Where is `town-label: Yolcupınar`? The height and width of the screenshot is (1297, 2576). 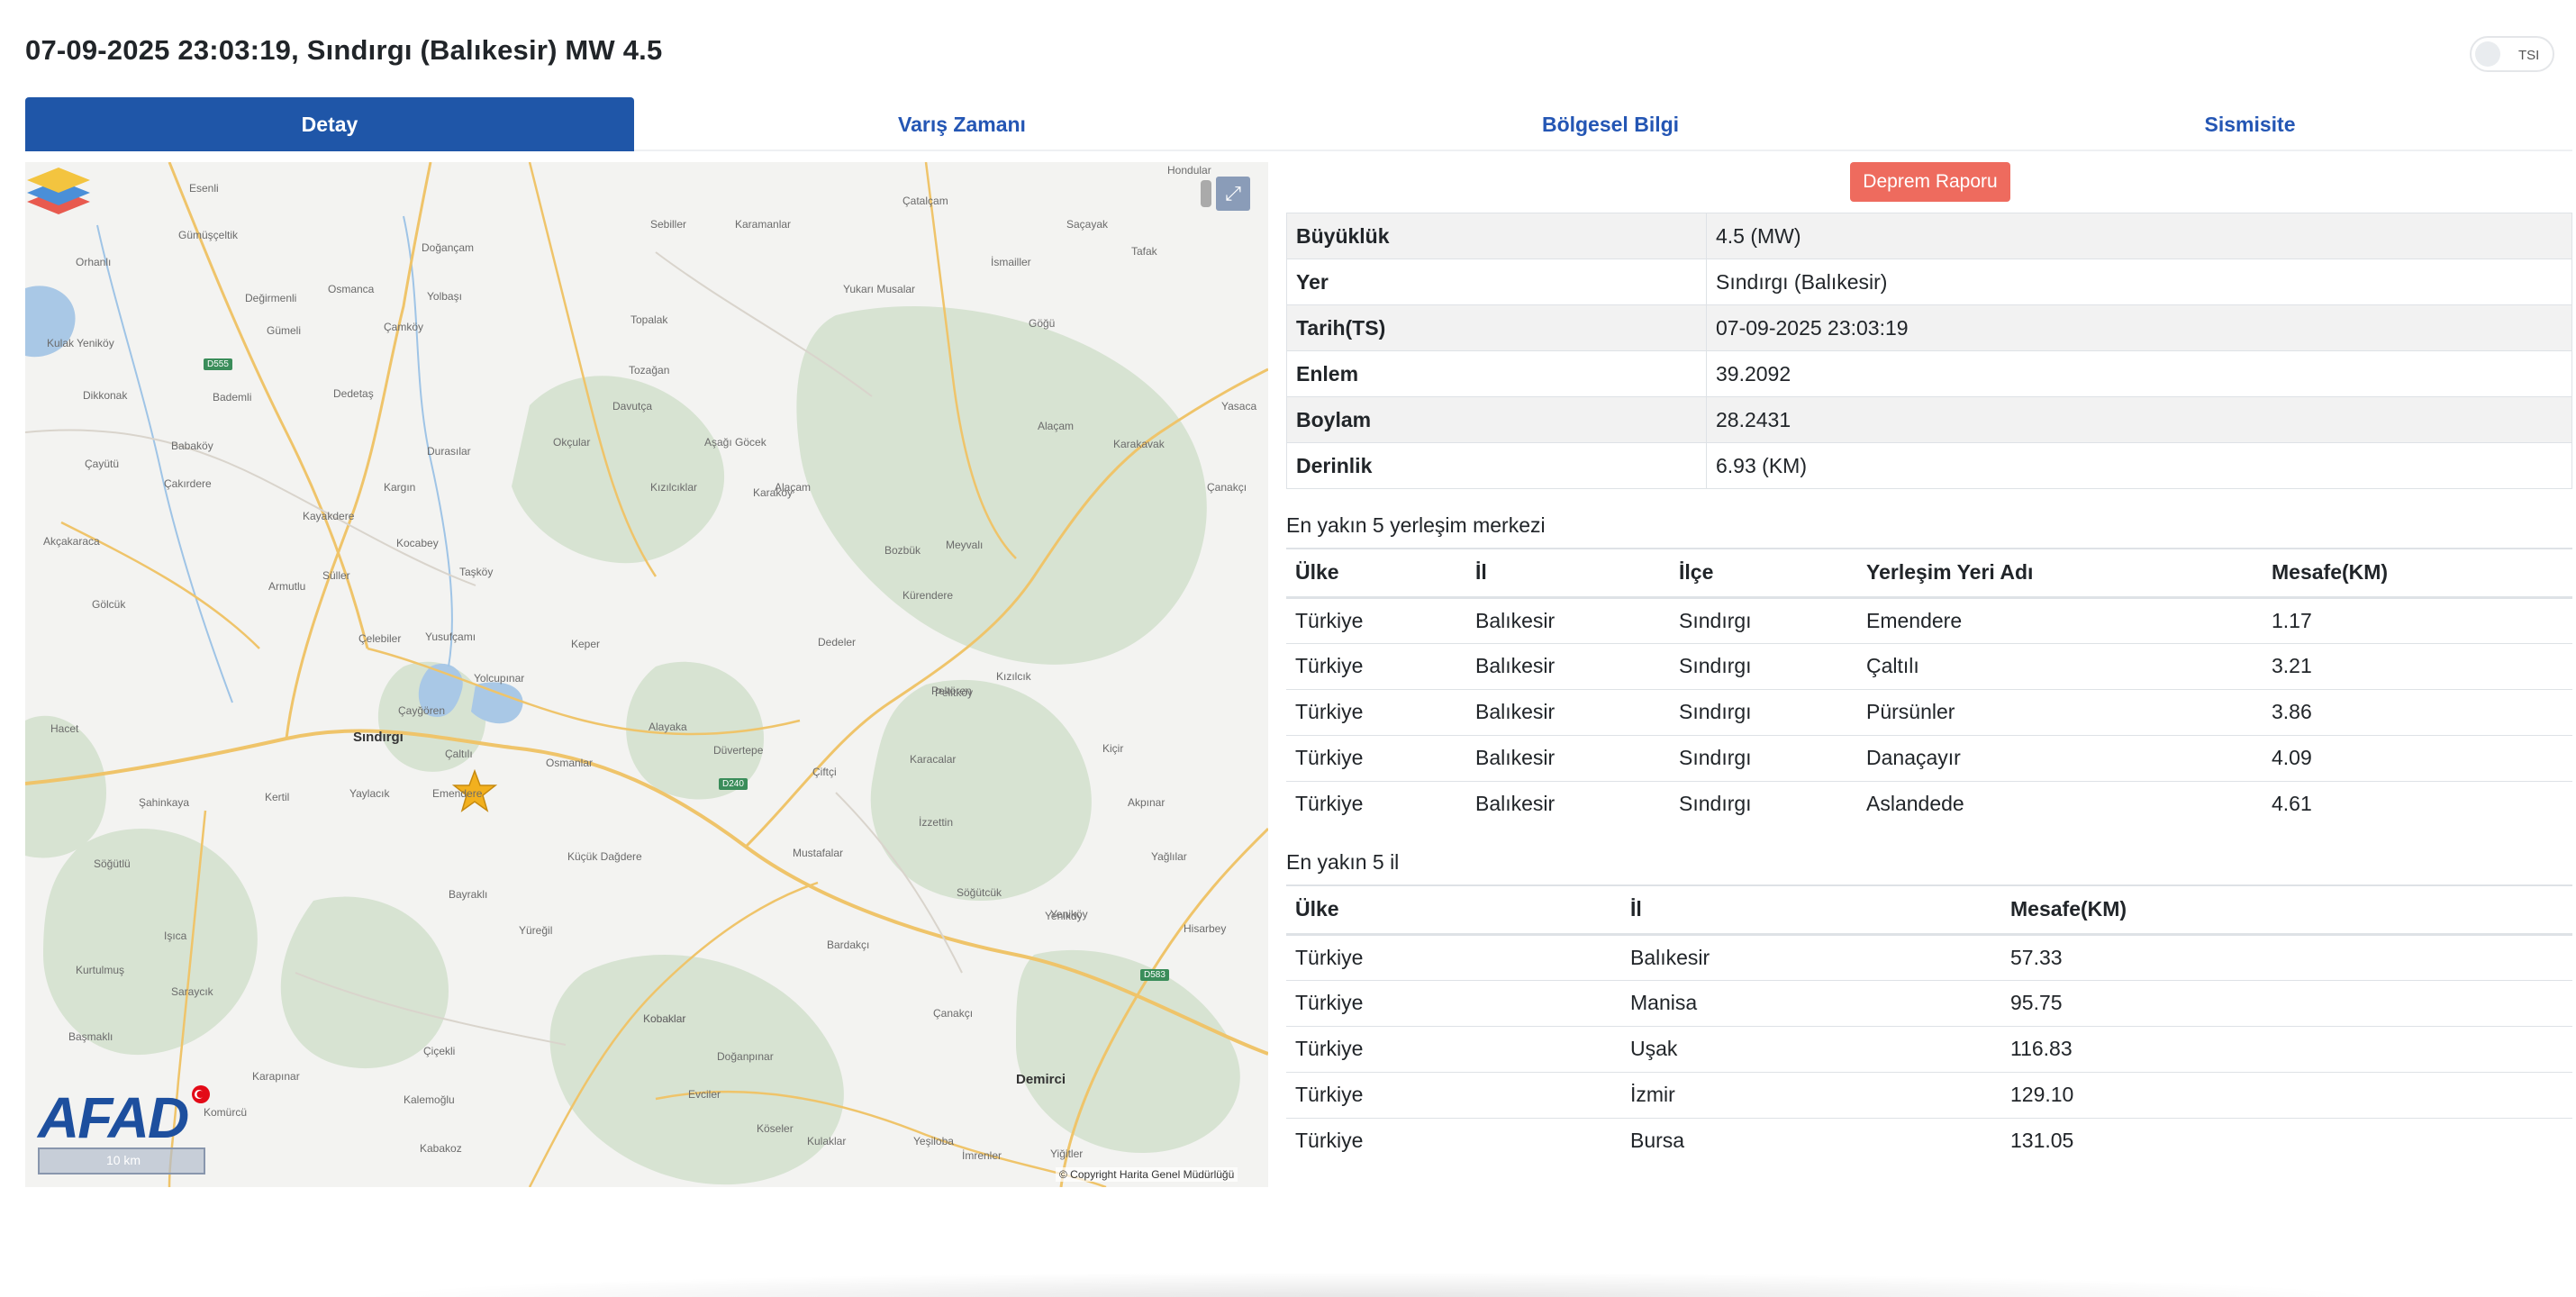
town-label: Yolcupınar is located at coordinates (500, 678).